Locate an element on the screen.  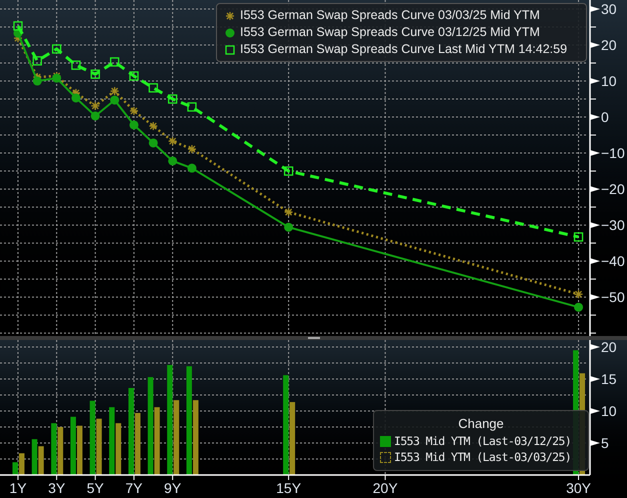
legend-title: Change is located at coordinates (481, 424).